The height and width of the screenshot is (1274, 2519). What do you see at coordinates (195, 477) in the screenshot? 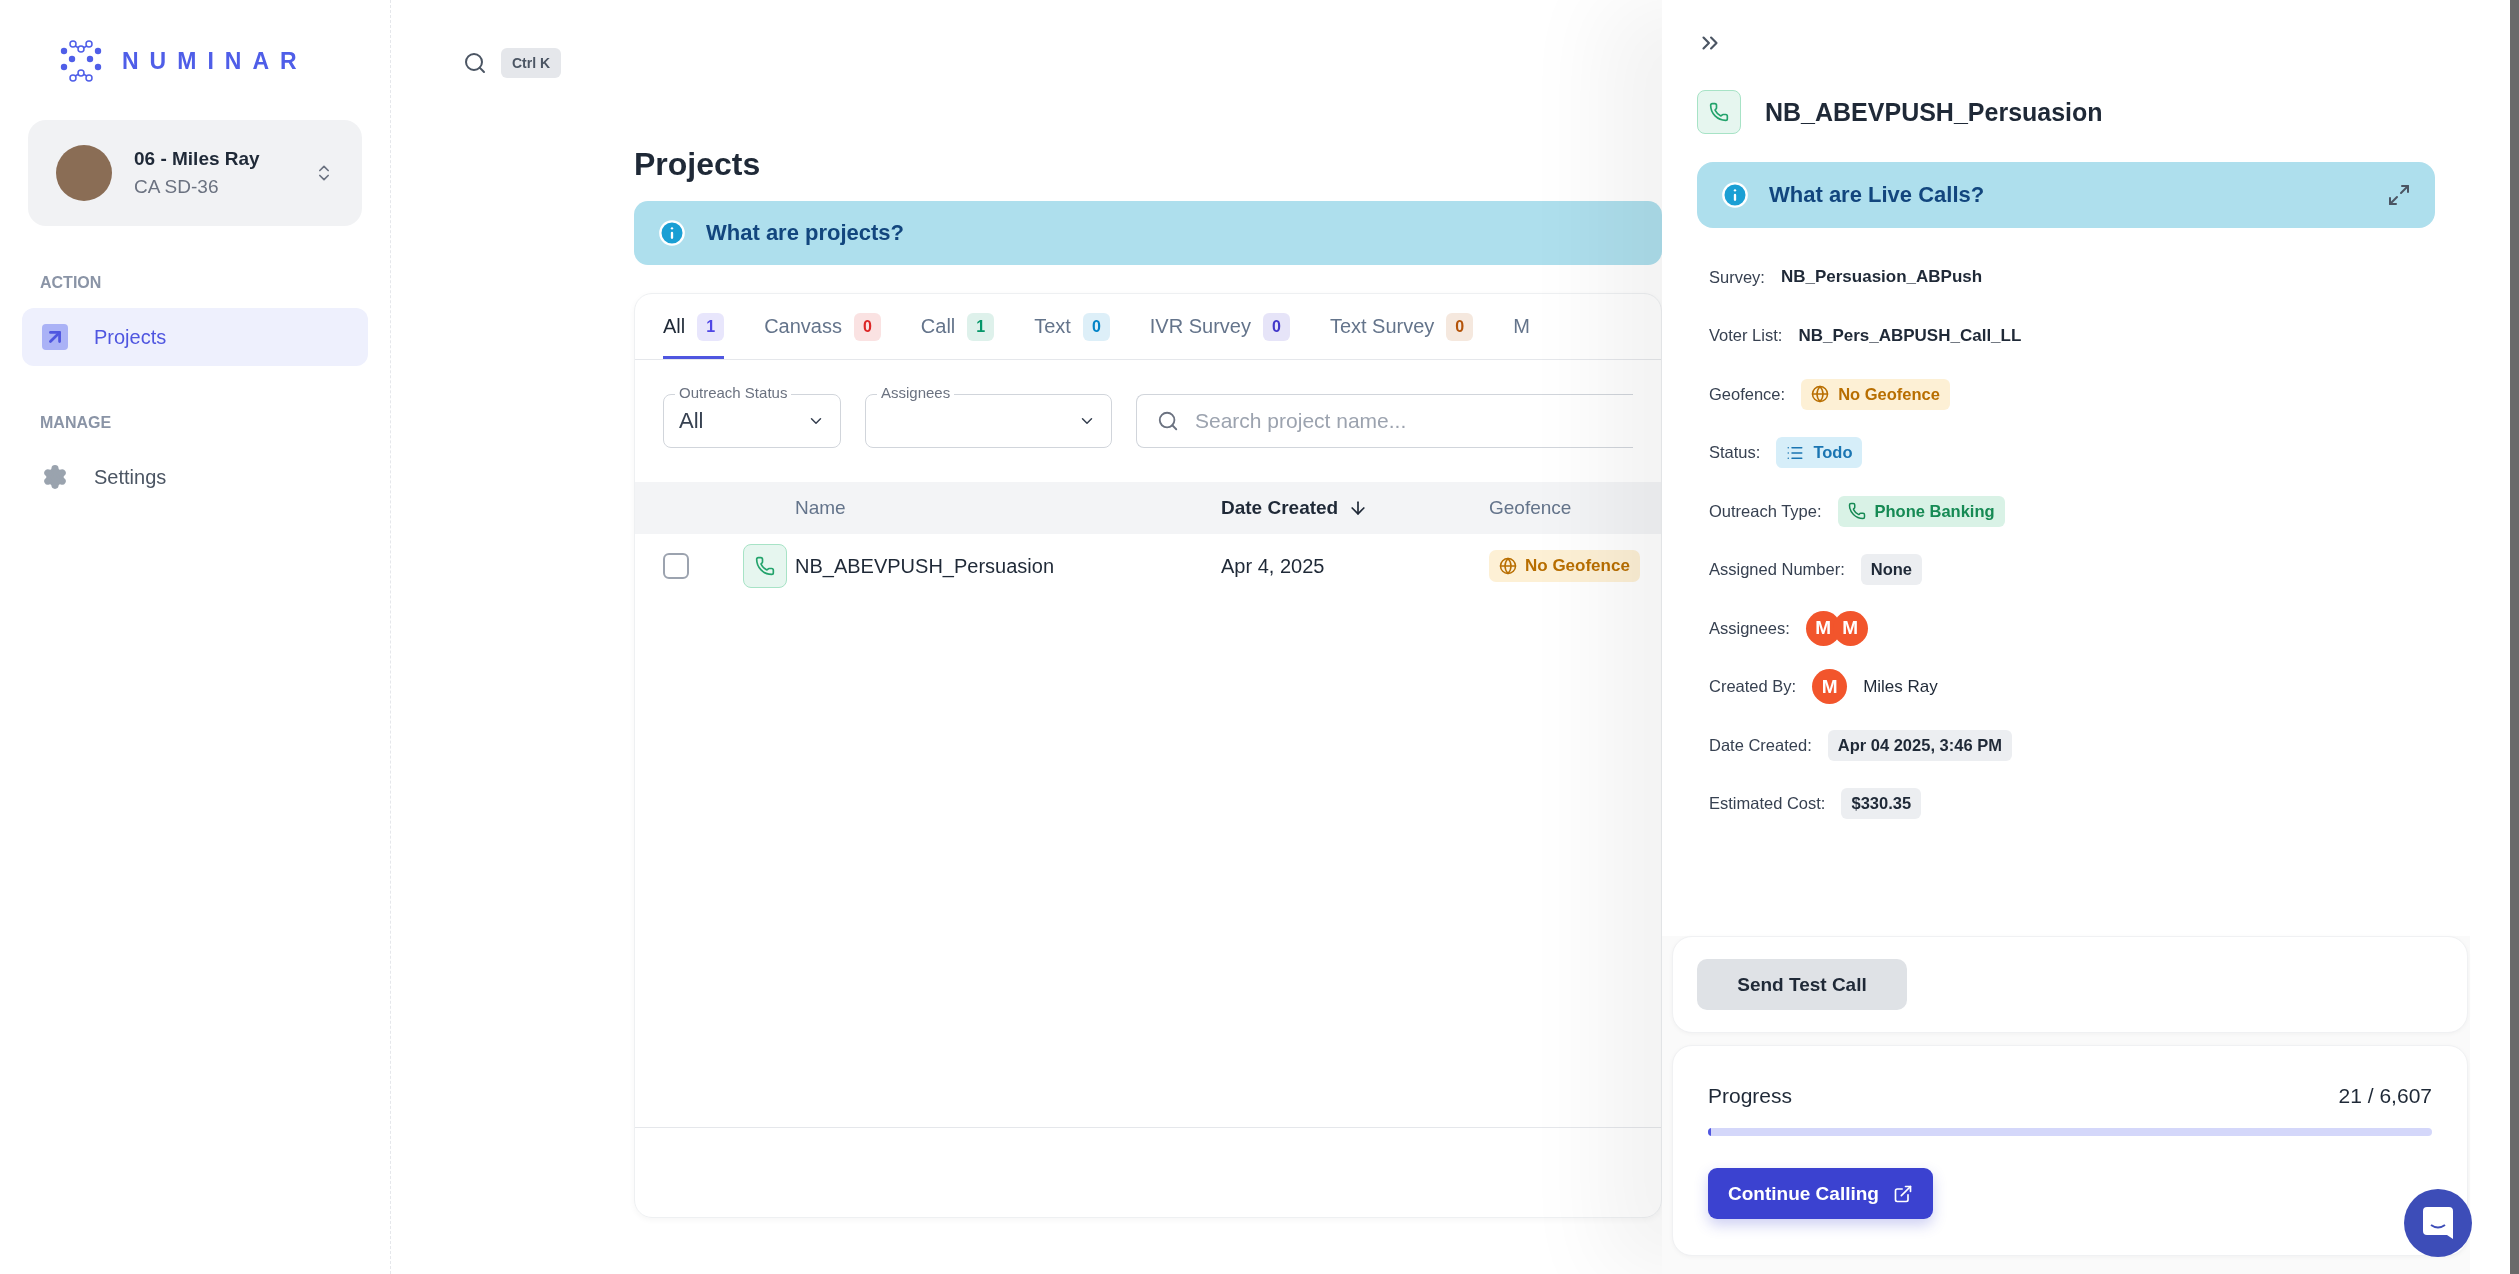
I see `nav-item: Settings` at bounding box center [195, 477].